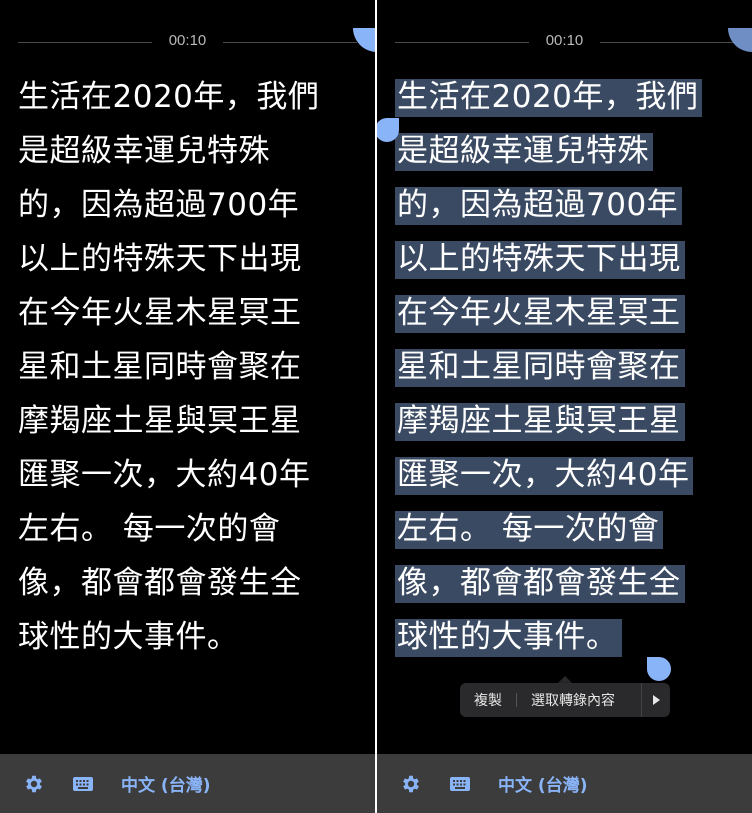 Image resolution: width=752 pixels, height=813 pixels. What do you see at coordinates (655, 700) in the screenshot?
I see `more-options-arrow-icon` at bounding box center [655, 700].